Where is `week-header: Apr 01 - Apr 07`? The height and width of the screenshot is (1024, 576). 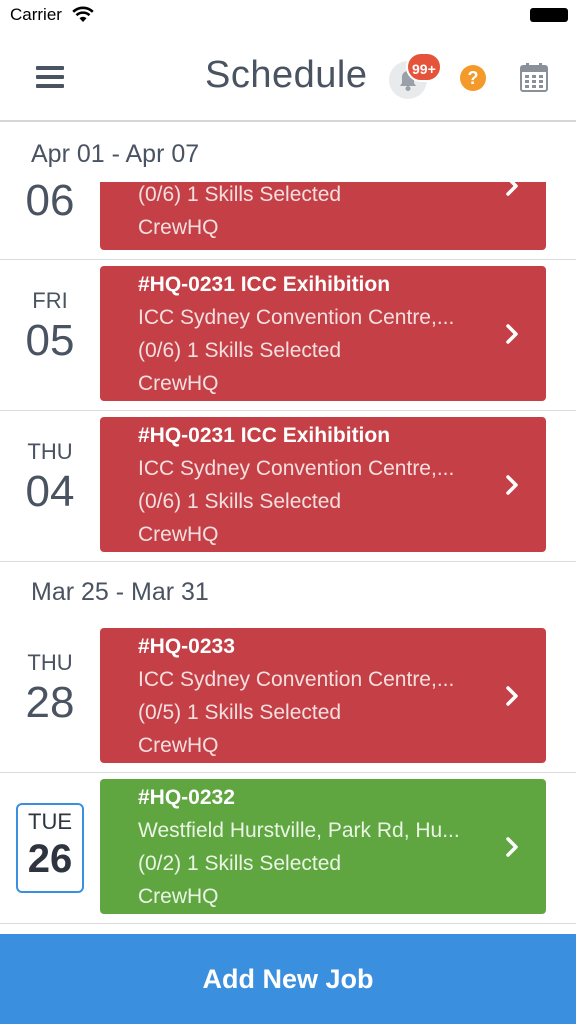 week-header: Apr 01 - Apr 07 is located at coordinates (115, 154).